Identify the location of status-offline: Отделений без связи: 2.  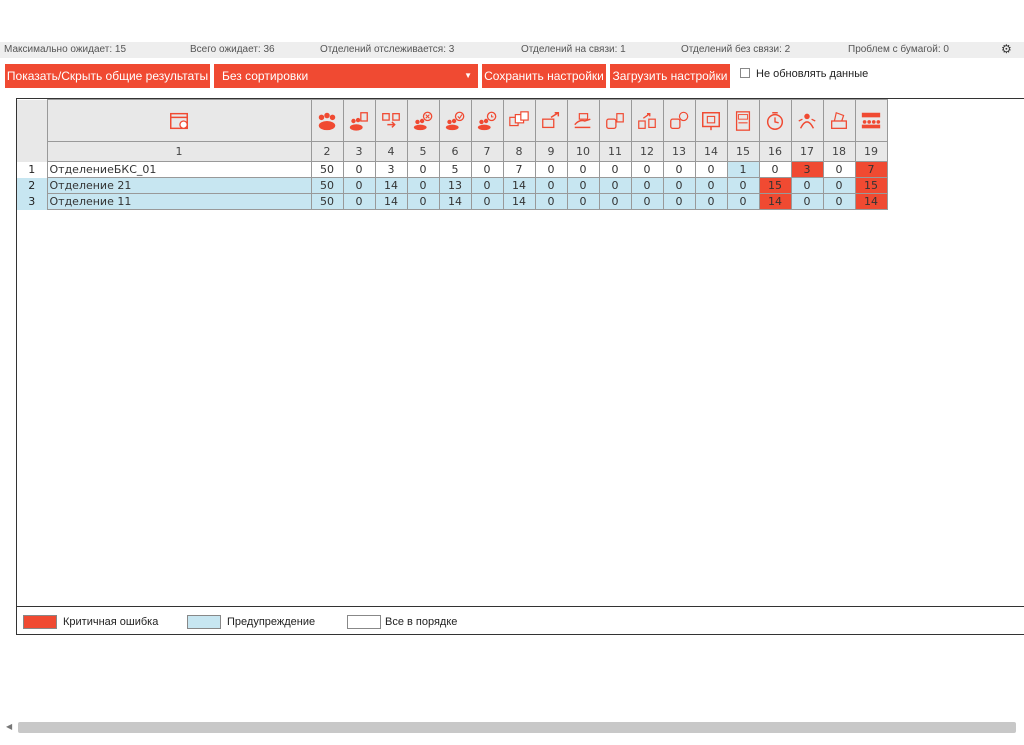
(736, 49).